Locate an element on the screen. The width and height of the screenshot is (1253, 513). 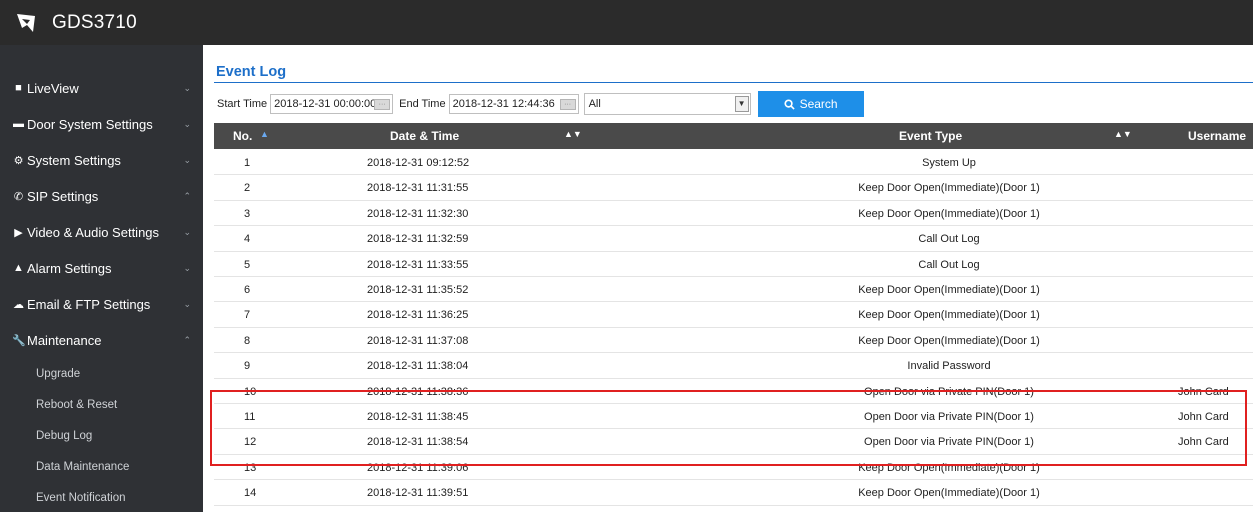
sidebar-item-door-system: ▬ Door System Settings ⌄ is located at coordinates (101, 124).